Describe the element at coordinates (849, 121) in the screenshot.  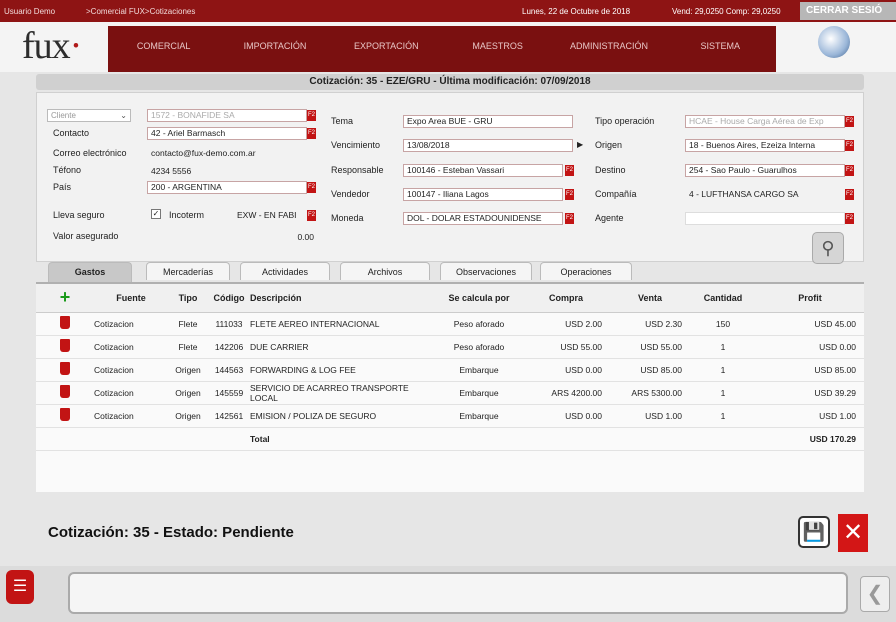
I see `operation-type-lookup-icon: F2` at that location.